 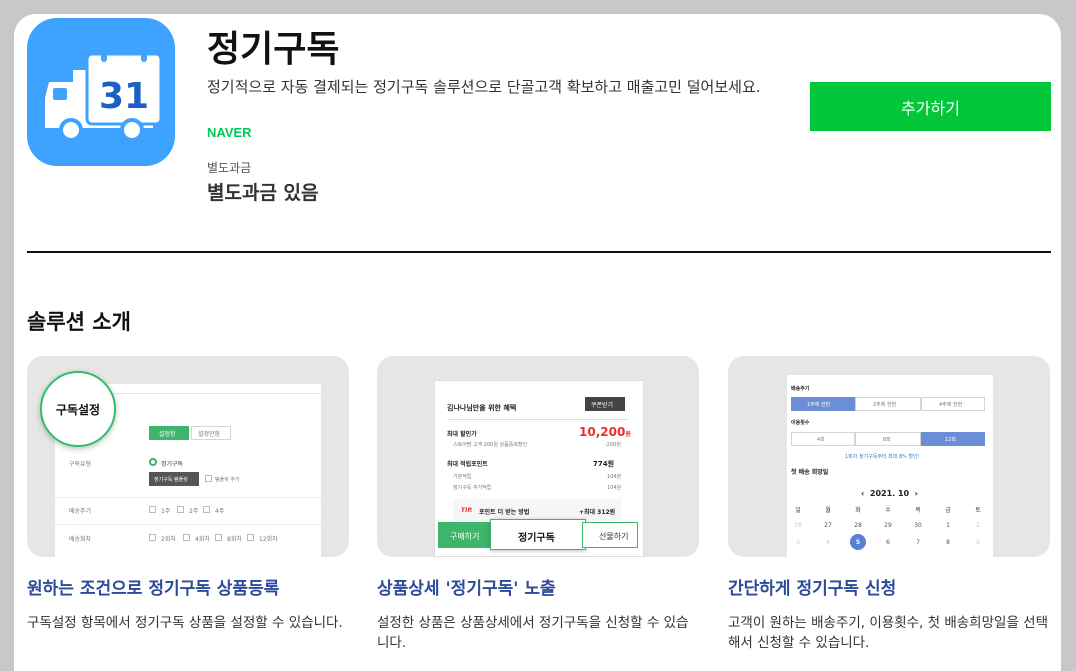 I want to click on feature-title: 상품상세 '정기구독' 노출, so click(x=466, y=589).